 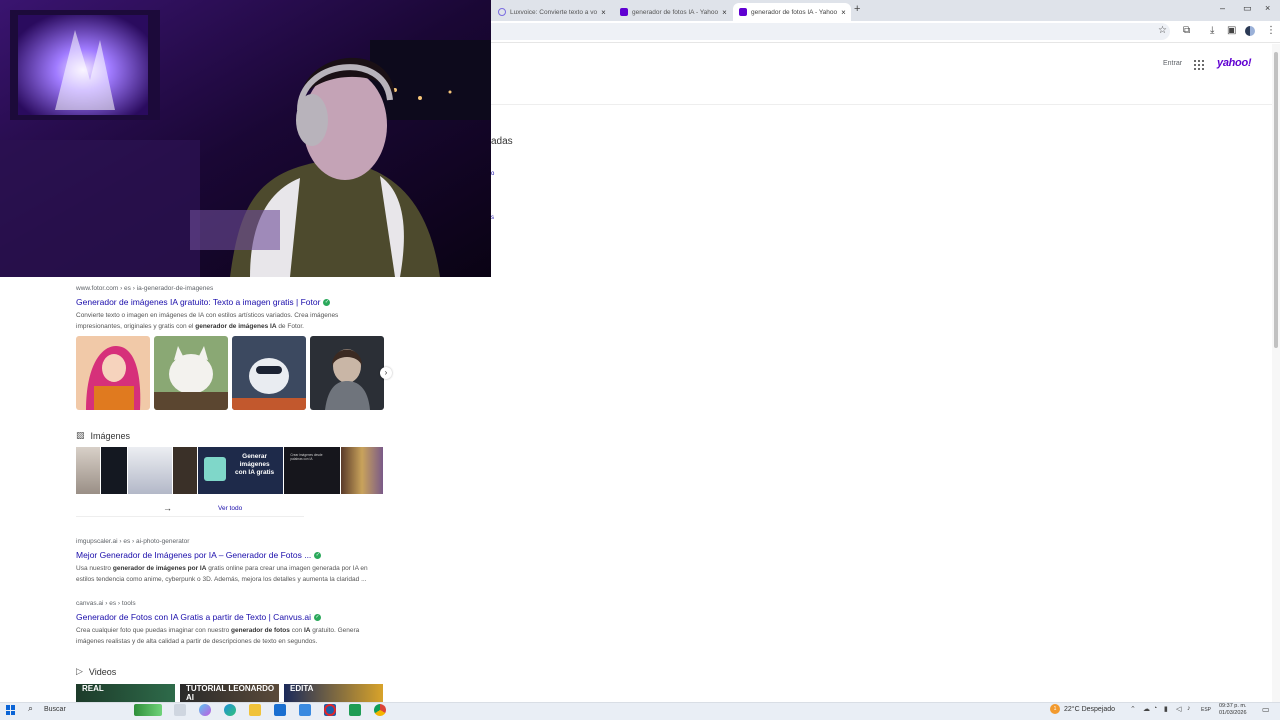 I want to click on webcam-feed-image, so click(x=245, y=138).